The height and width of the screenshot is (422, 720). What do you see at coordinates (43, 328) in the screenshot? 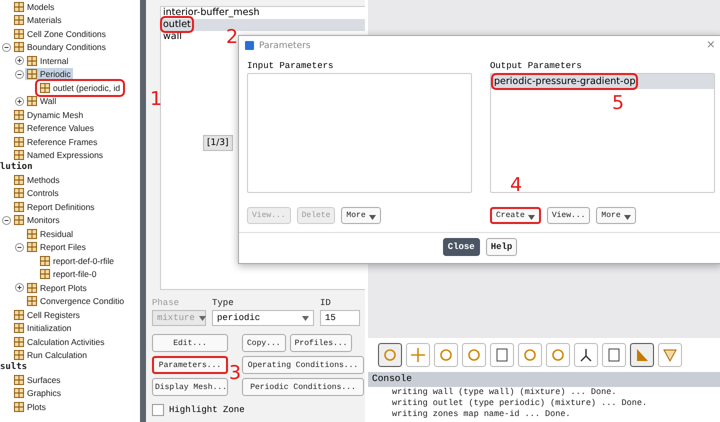
I see `tree-item: Initialization` at bounding box center [43, 328].